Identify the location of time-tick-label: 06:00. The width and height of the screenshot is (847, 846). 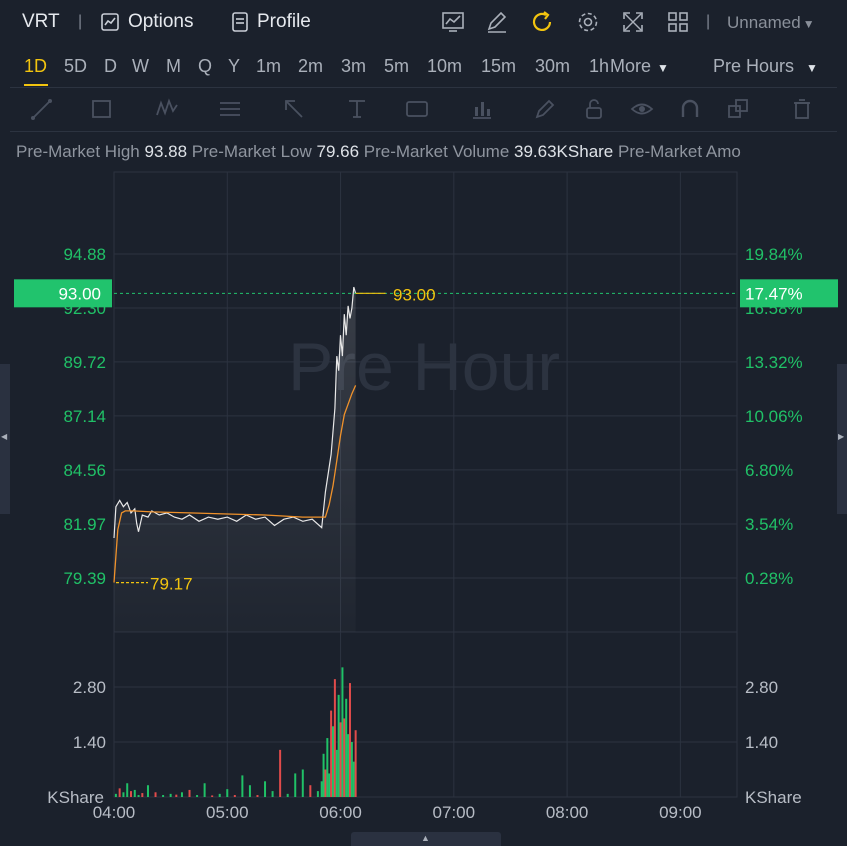
(340, 812).